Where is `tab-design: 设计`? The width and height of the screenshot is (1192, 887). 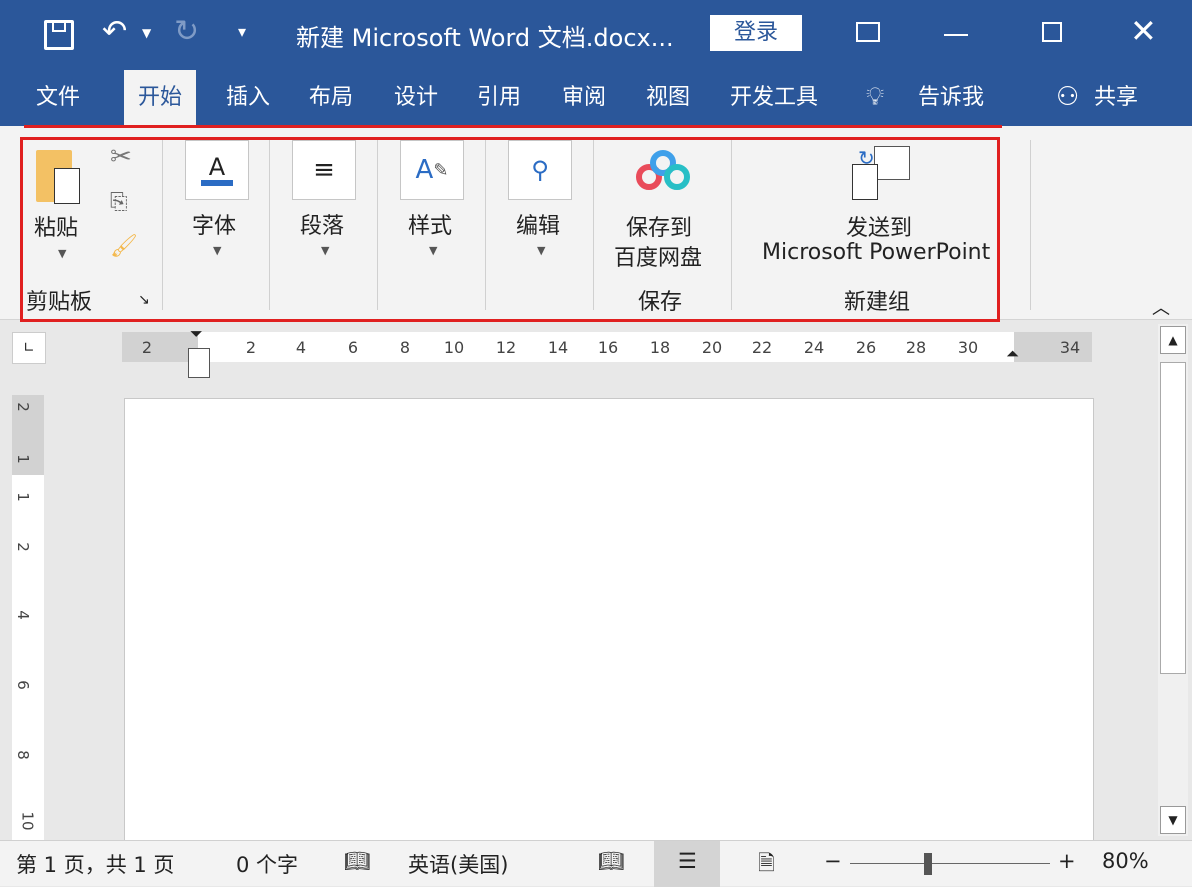
tab-design: 设计 is located at coordinates (416, 98).